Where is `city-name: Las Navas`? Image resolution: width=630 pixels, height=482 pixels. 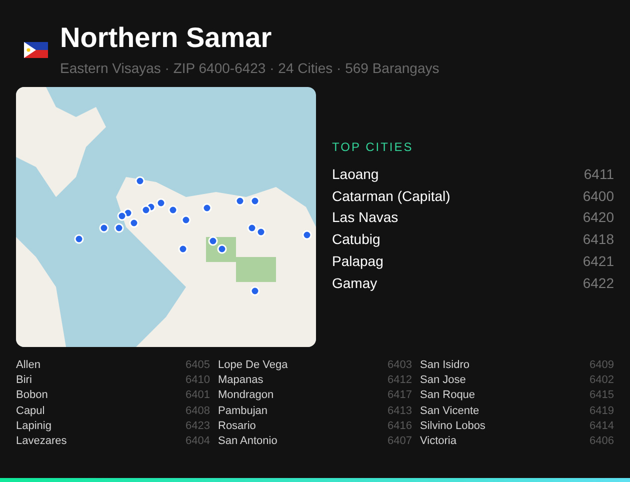 city-name: Las Navas is located at coordinates (365, 218).